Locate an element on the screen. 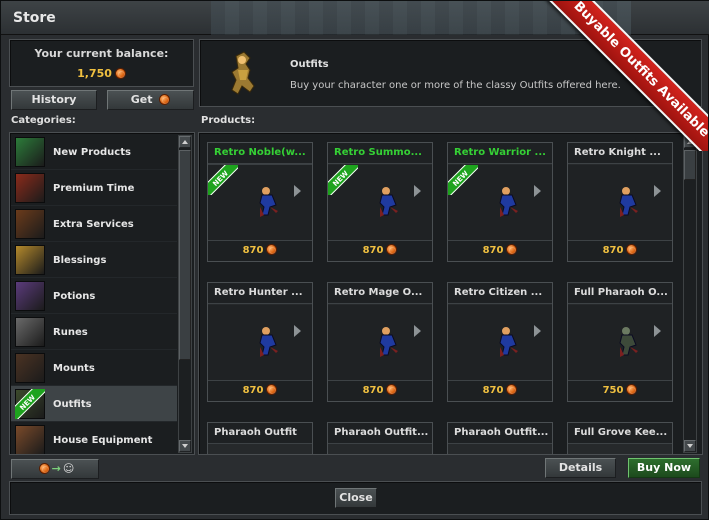 The image size is (709, 520). outfit-preview-icon is located at coordinates (243, 73).